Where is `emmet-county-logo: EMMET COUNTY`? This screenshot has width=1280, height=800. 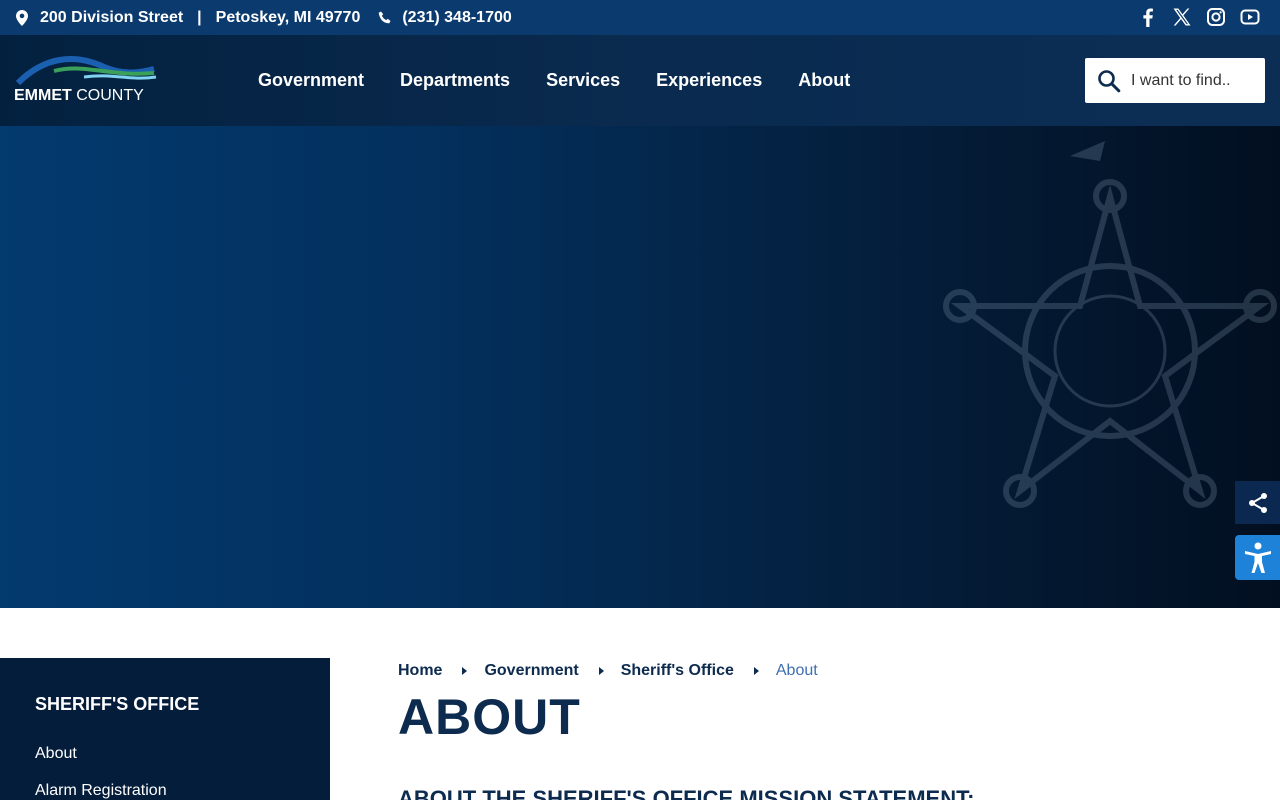
emmet-county-logo: EMMET COUNTY is located at coordinates (89, 81).